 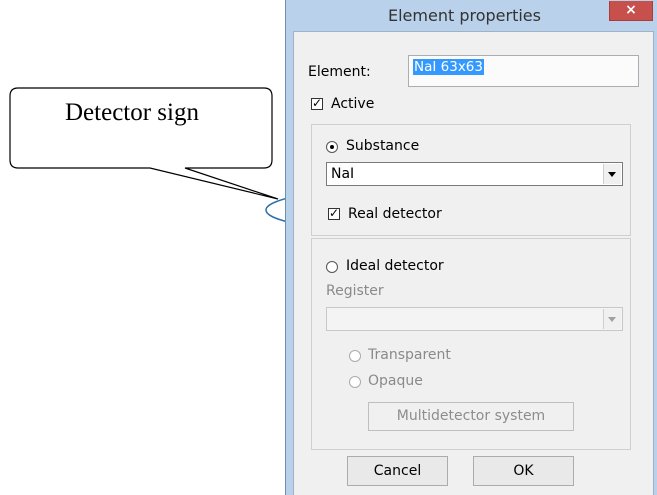 I want to click on transparent-label: Transparent, so click(x=409, y=355).